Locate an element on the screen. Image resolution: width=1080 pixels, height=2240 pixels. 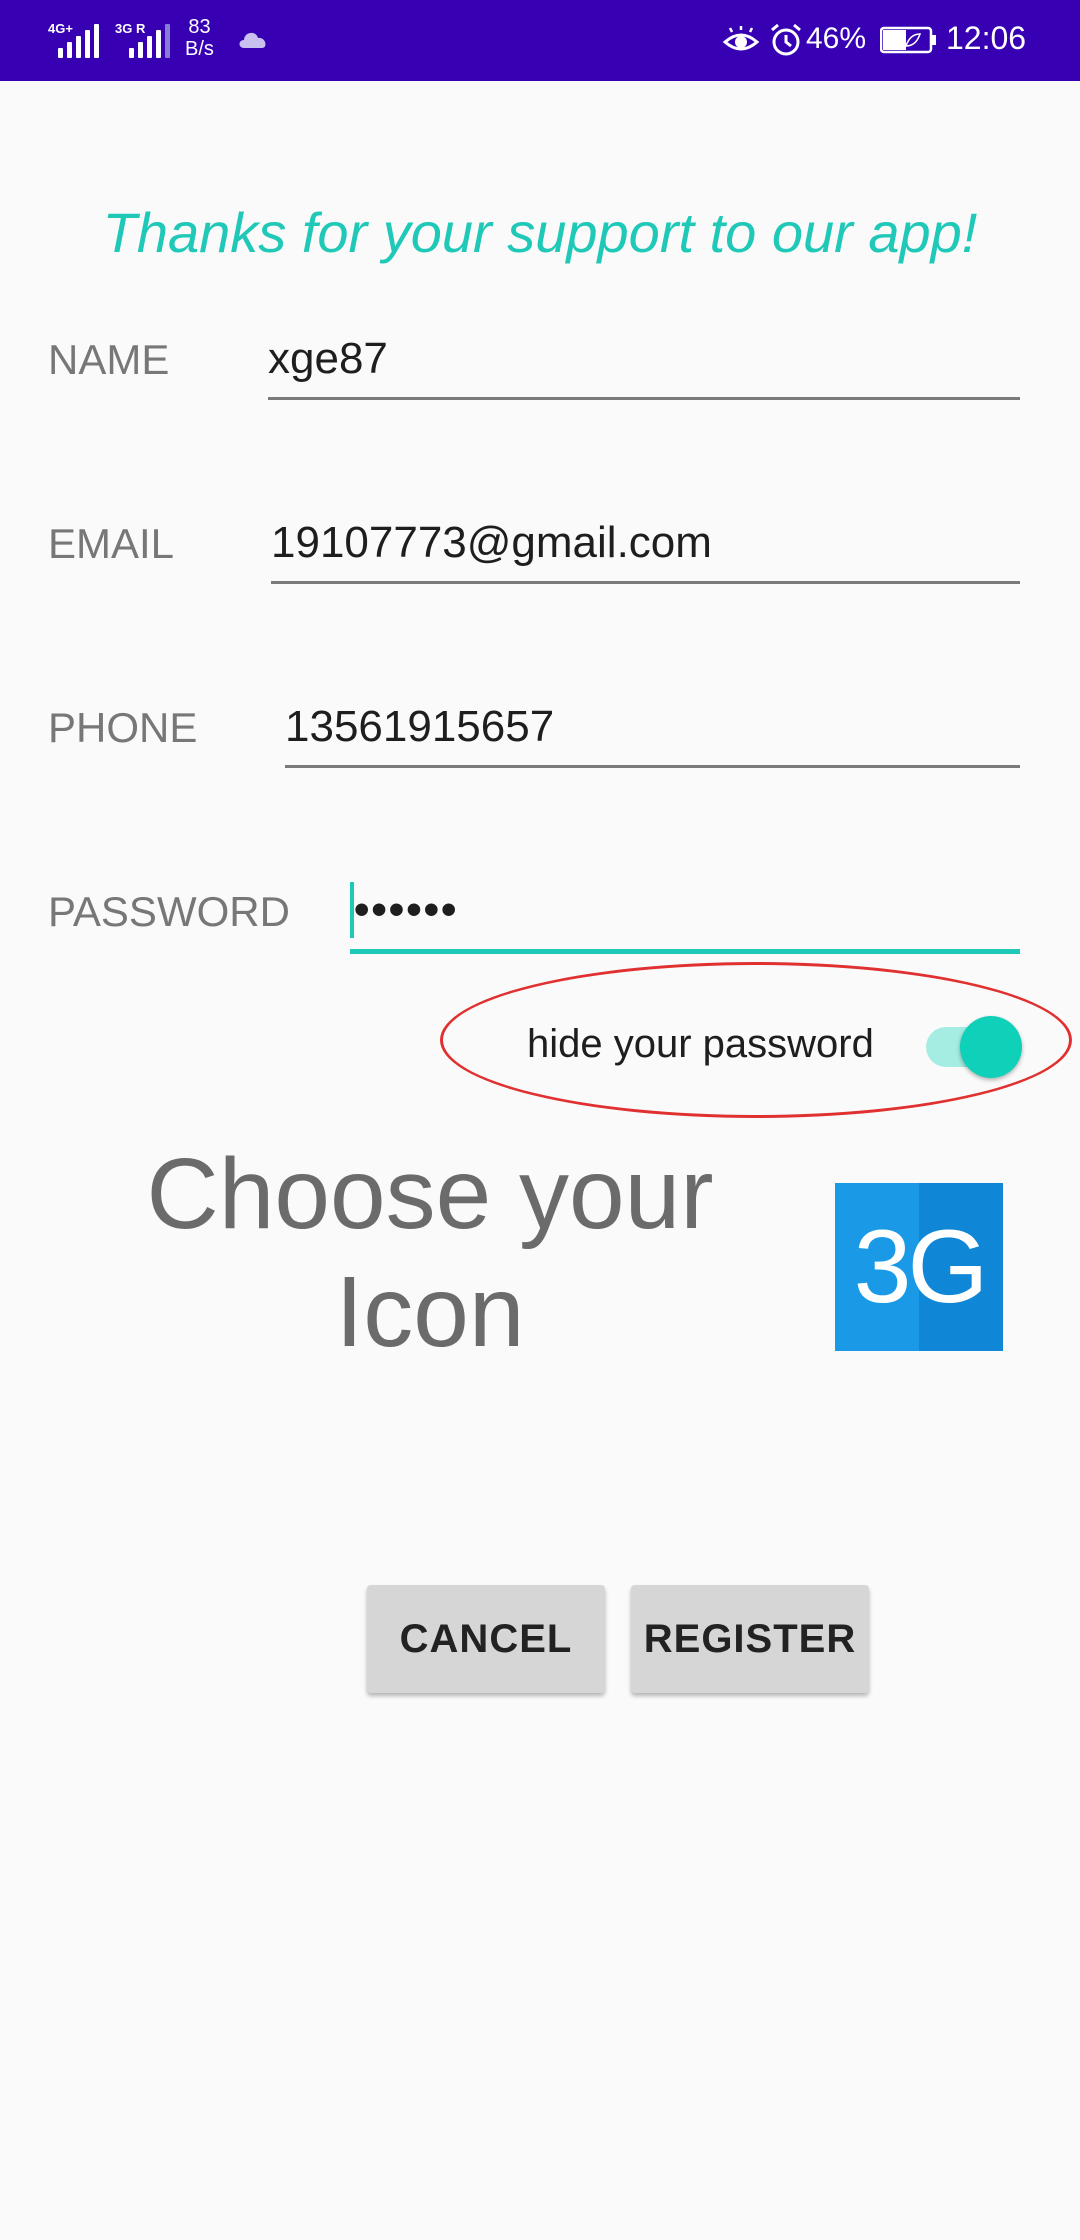
email-value: 19107773@gmail.com is located at coordinates (491, 542).